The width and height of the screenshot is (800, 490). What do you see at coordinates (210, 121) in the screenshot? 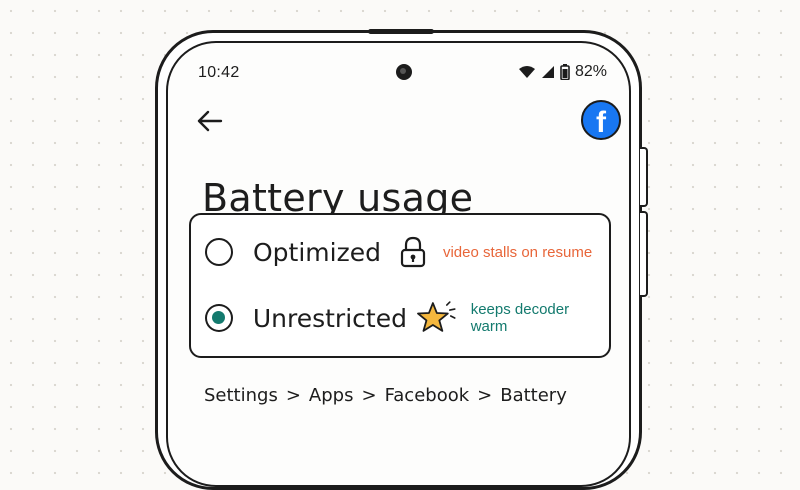
I see `back-arrow-icon` at bounding box center [210, 121].